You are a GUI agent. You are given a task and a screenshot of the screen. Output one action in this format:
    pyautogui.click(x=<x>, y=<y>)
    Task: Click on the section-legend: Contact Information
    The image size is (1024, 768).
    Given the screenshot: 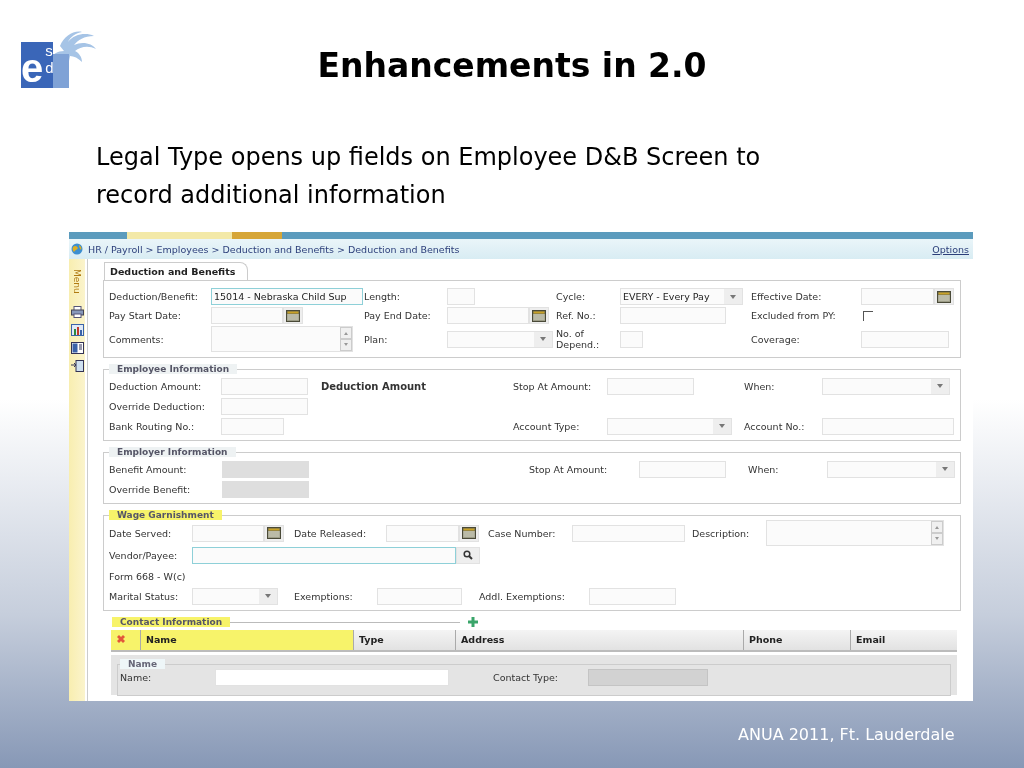 What is the action you would take?
    pyautogui.click(x=171, y=622)
    